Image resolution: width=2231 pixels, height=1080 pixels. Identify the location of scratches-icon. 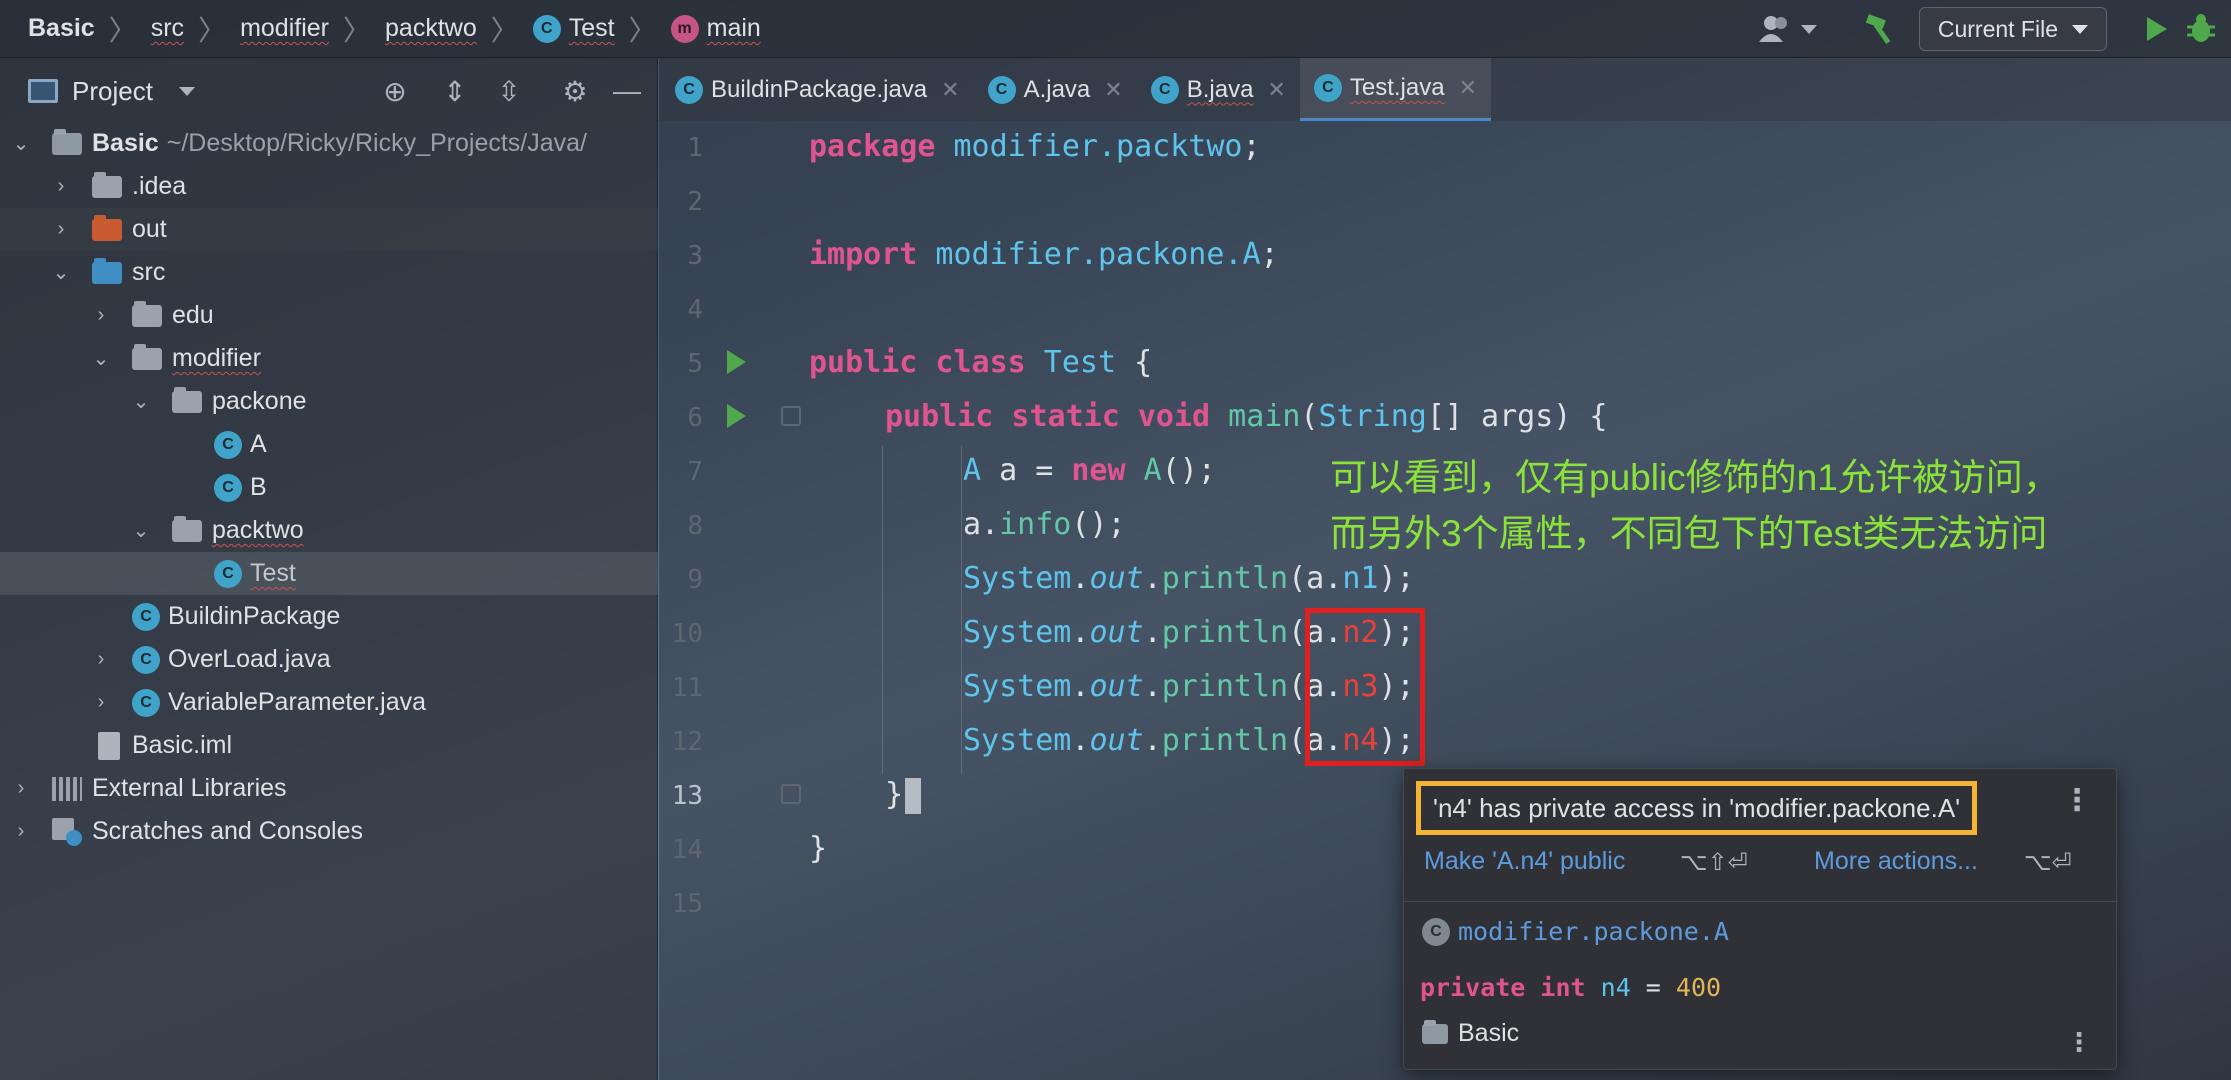
(67, 831).